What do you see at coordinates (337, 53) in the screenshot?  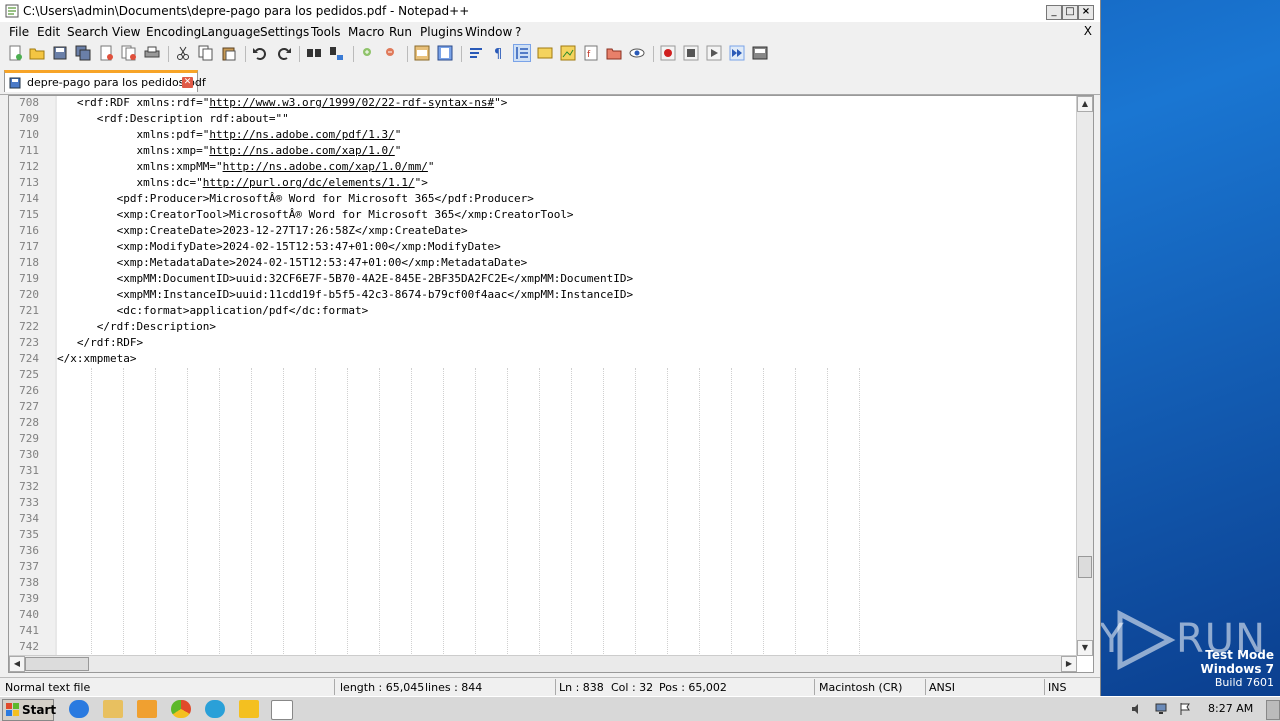 I see `replace-icon` at bounding box center [337, 53].